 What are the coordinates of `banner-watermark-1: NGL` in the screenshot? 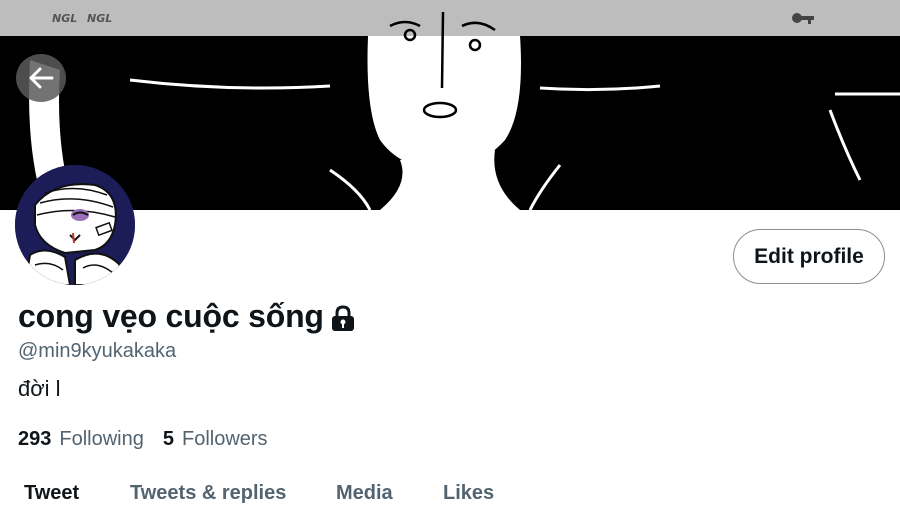 It's located at (64, 18).